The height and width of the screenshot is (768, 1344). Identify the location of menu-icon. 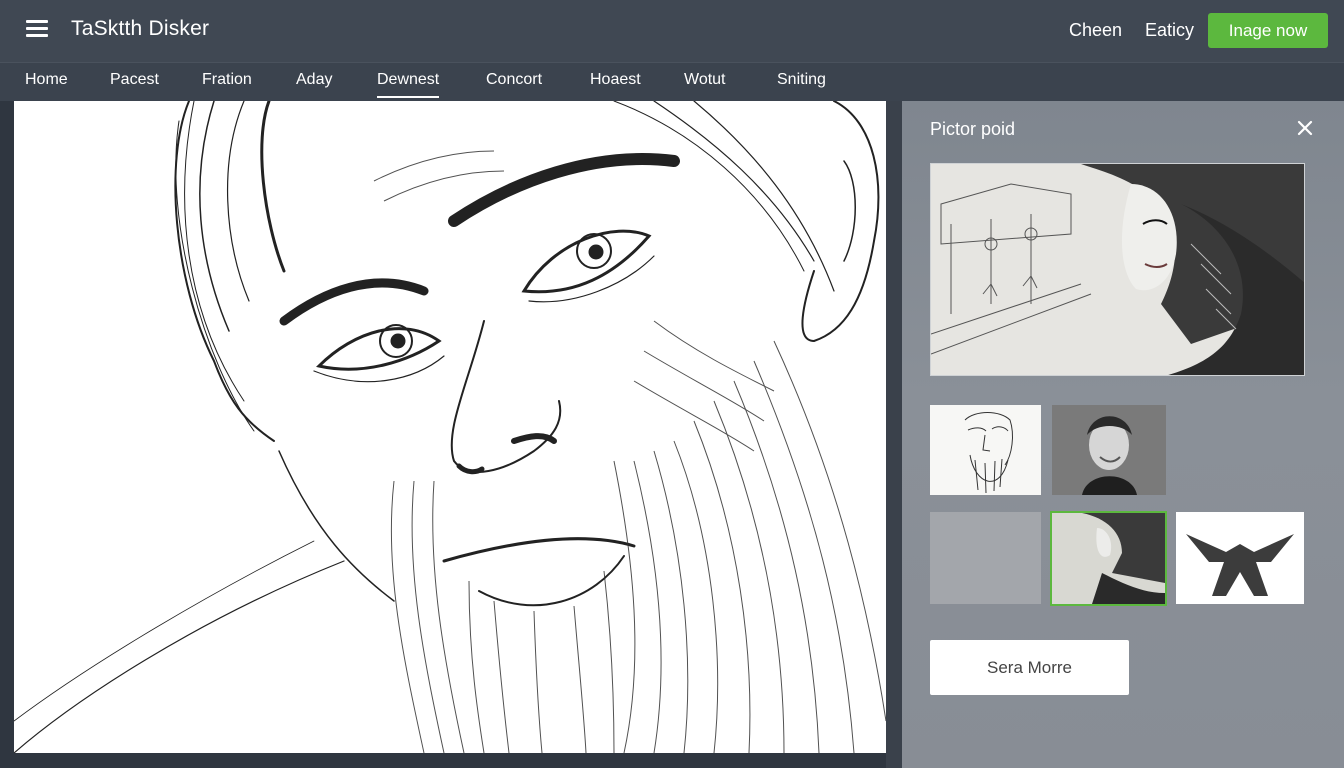
(37, 31).